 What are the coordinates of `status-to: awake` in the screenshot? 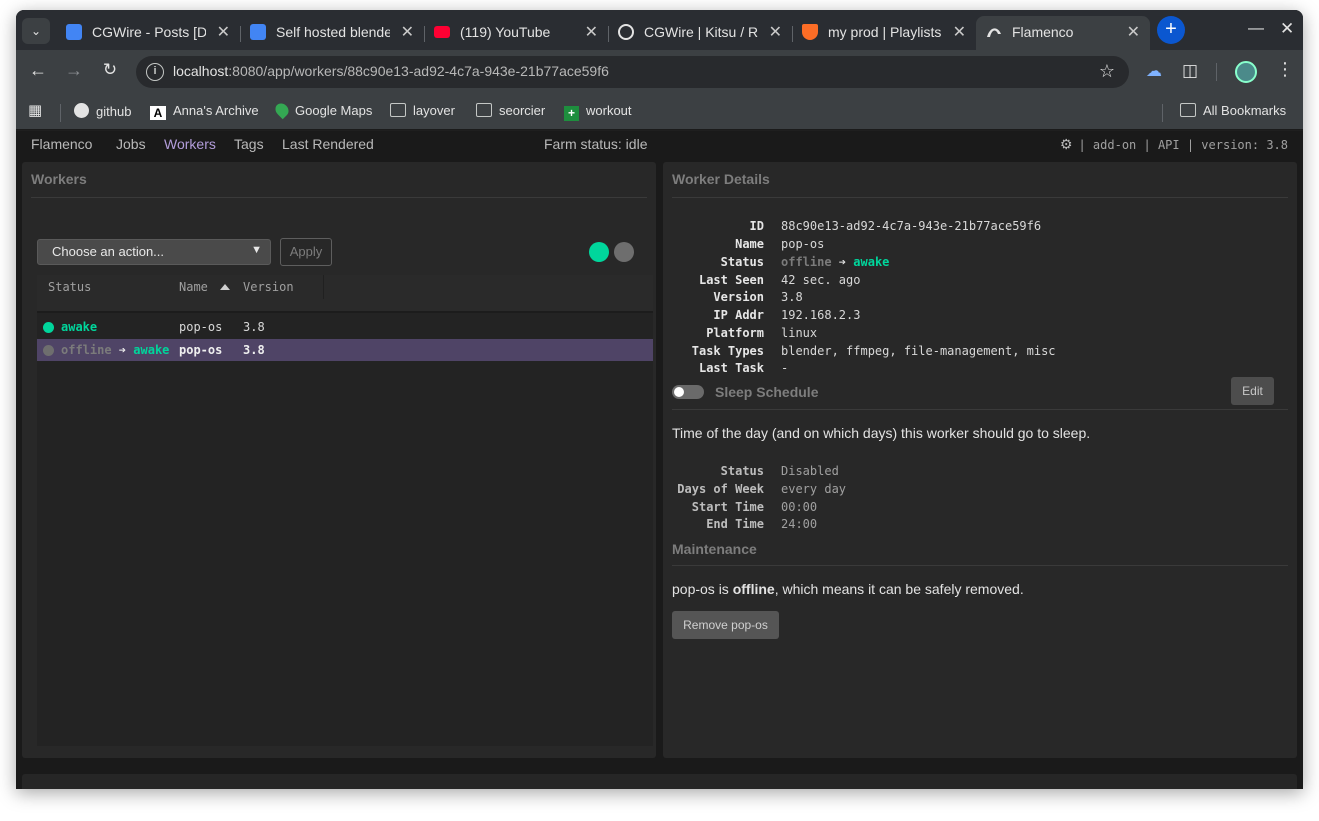 It's located at (79, 327).